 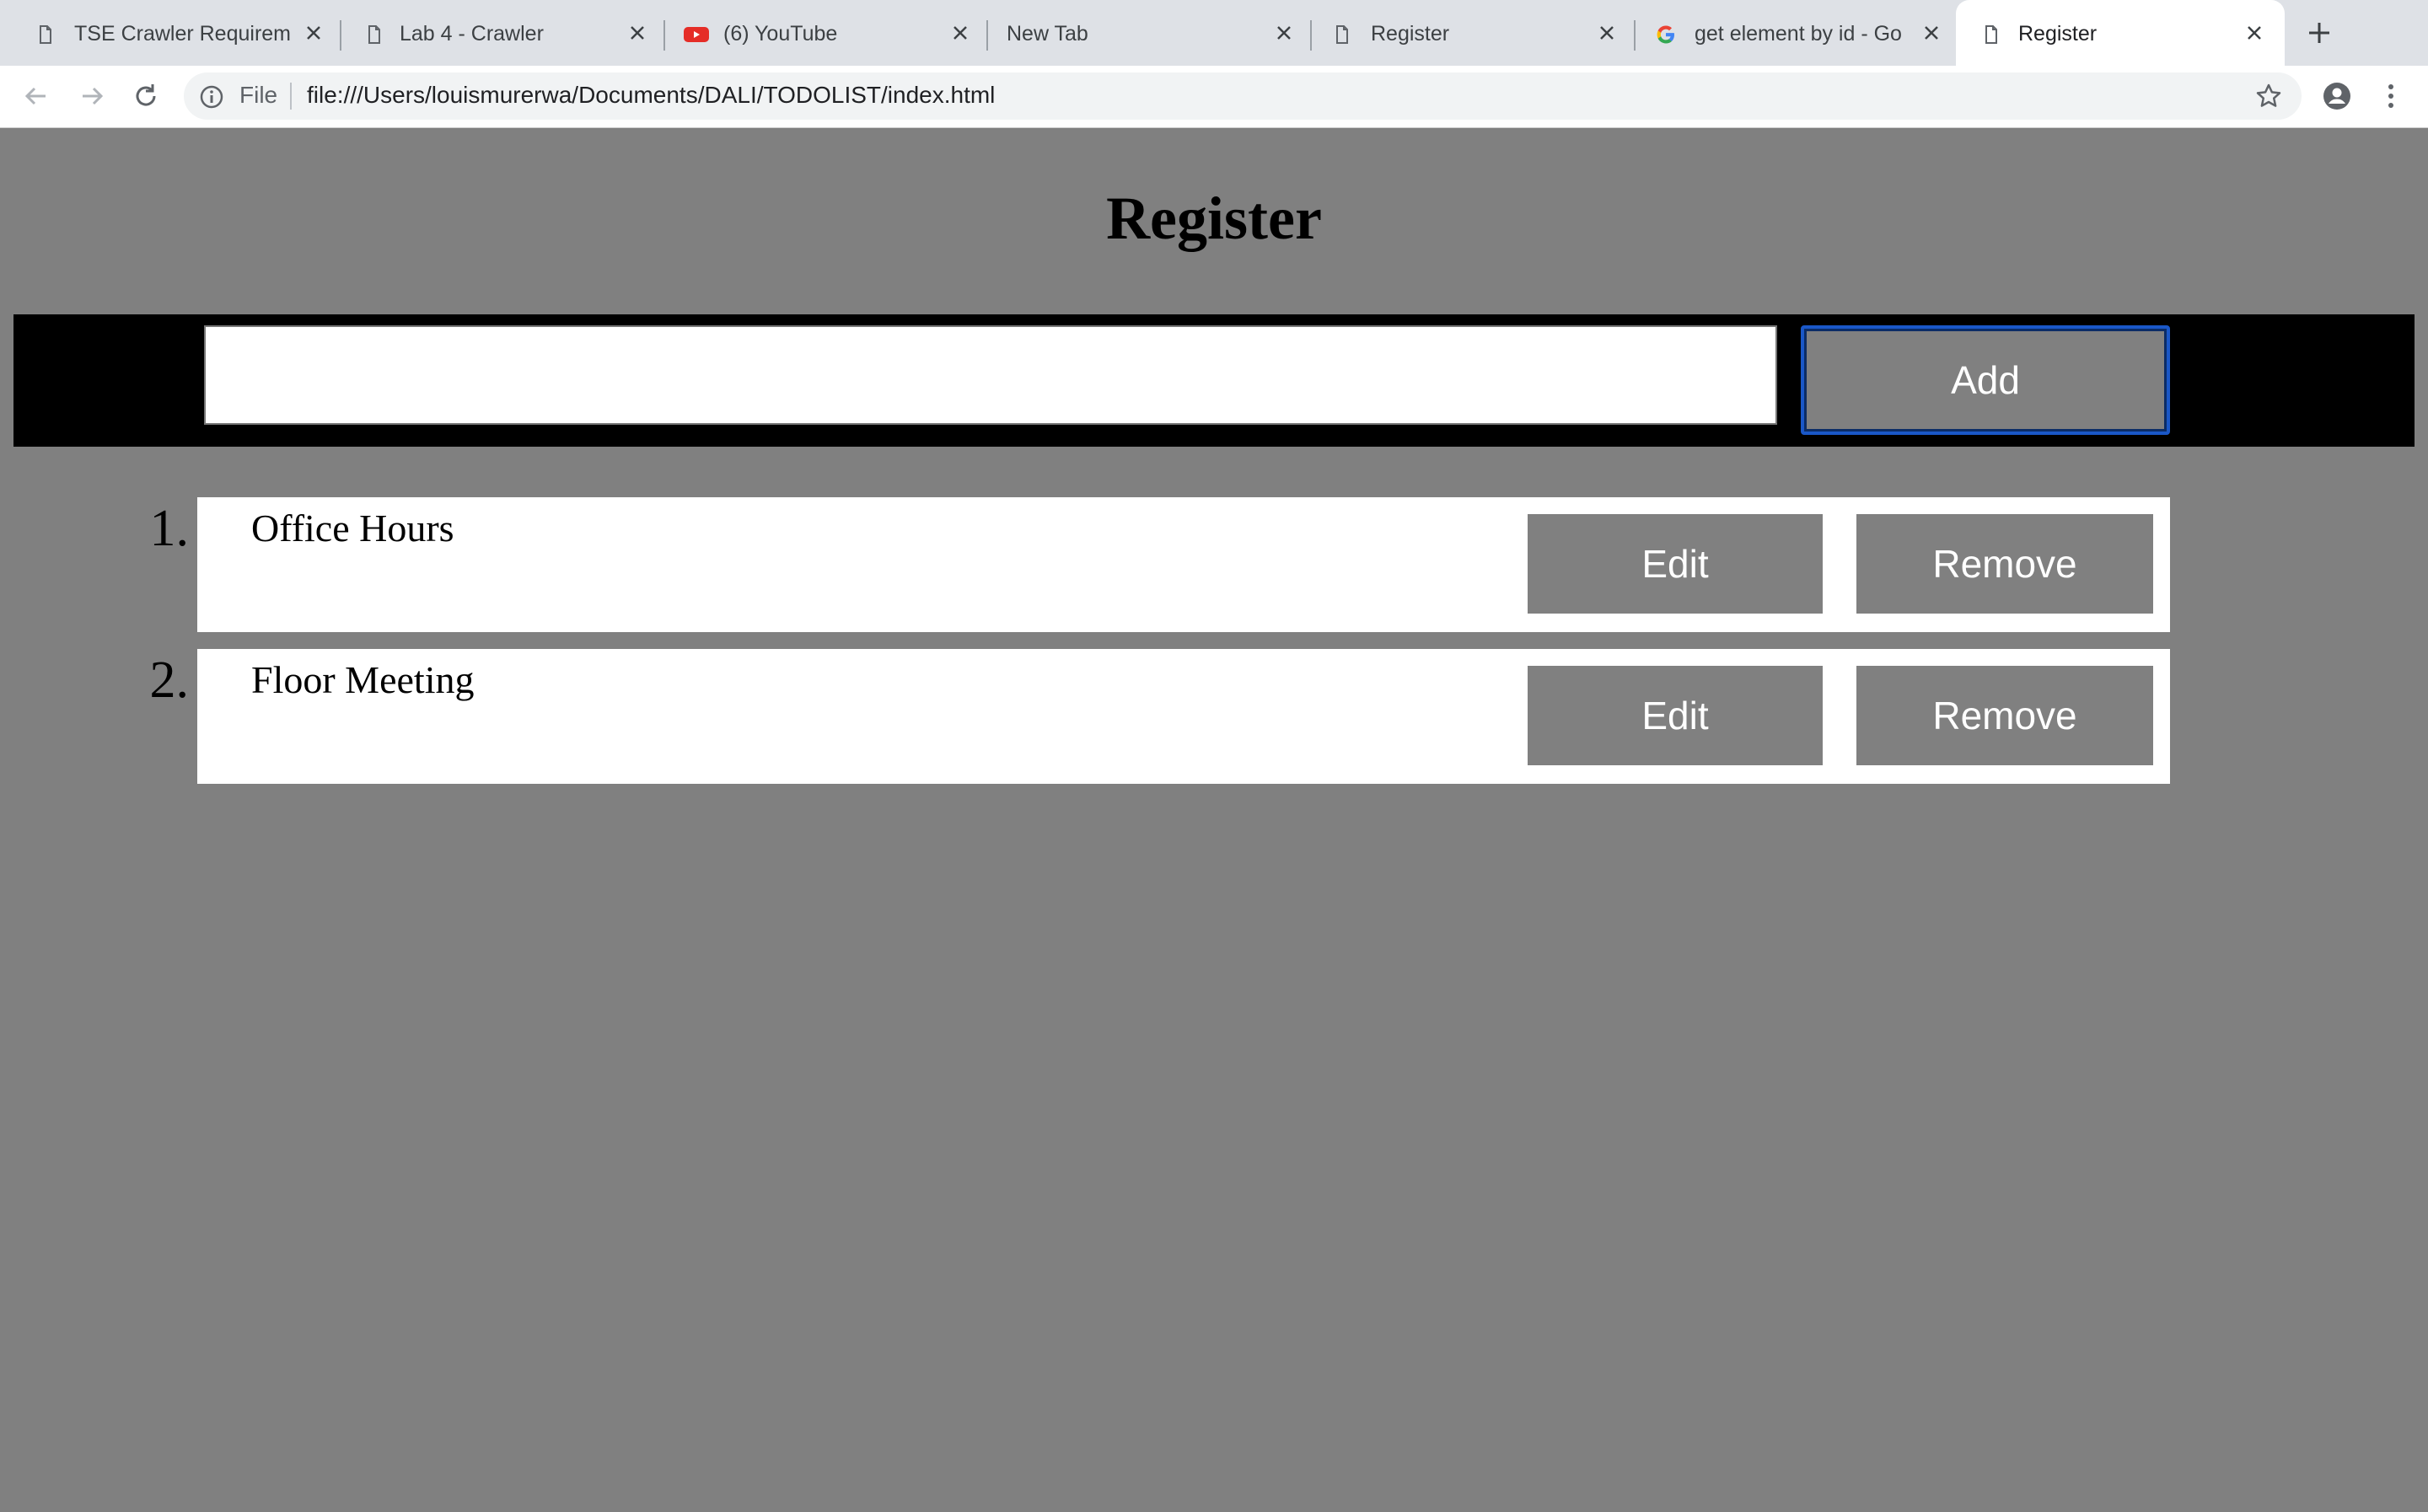 What do you see at coordinates (1665, 34) in the screenshot?
I see `google-icon` at bounding box center [1665, 34].